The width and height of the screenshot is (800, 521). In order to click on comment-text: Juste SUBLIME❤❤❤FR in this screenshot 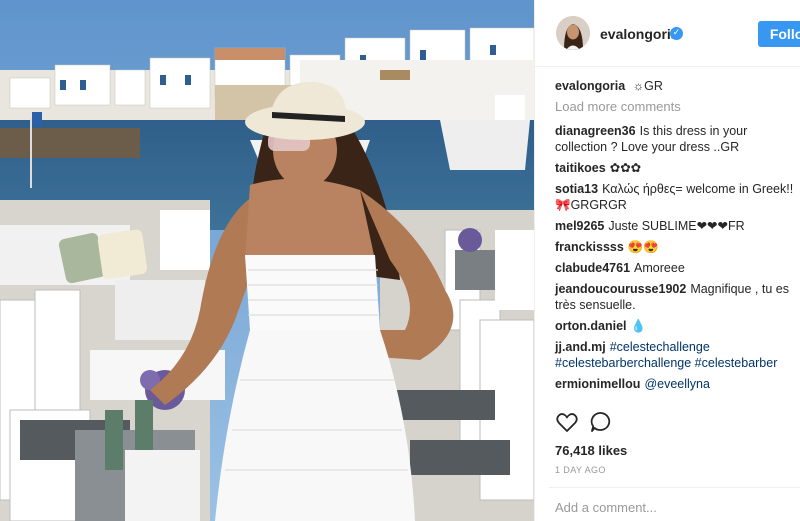, I will do `click(676, 226)`.